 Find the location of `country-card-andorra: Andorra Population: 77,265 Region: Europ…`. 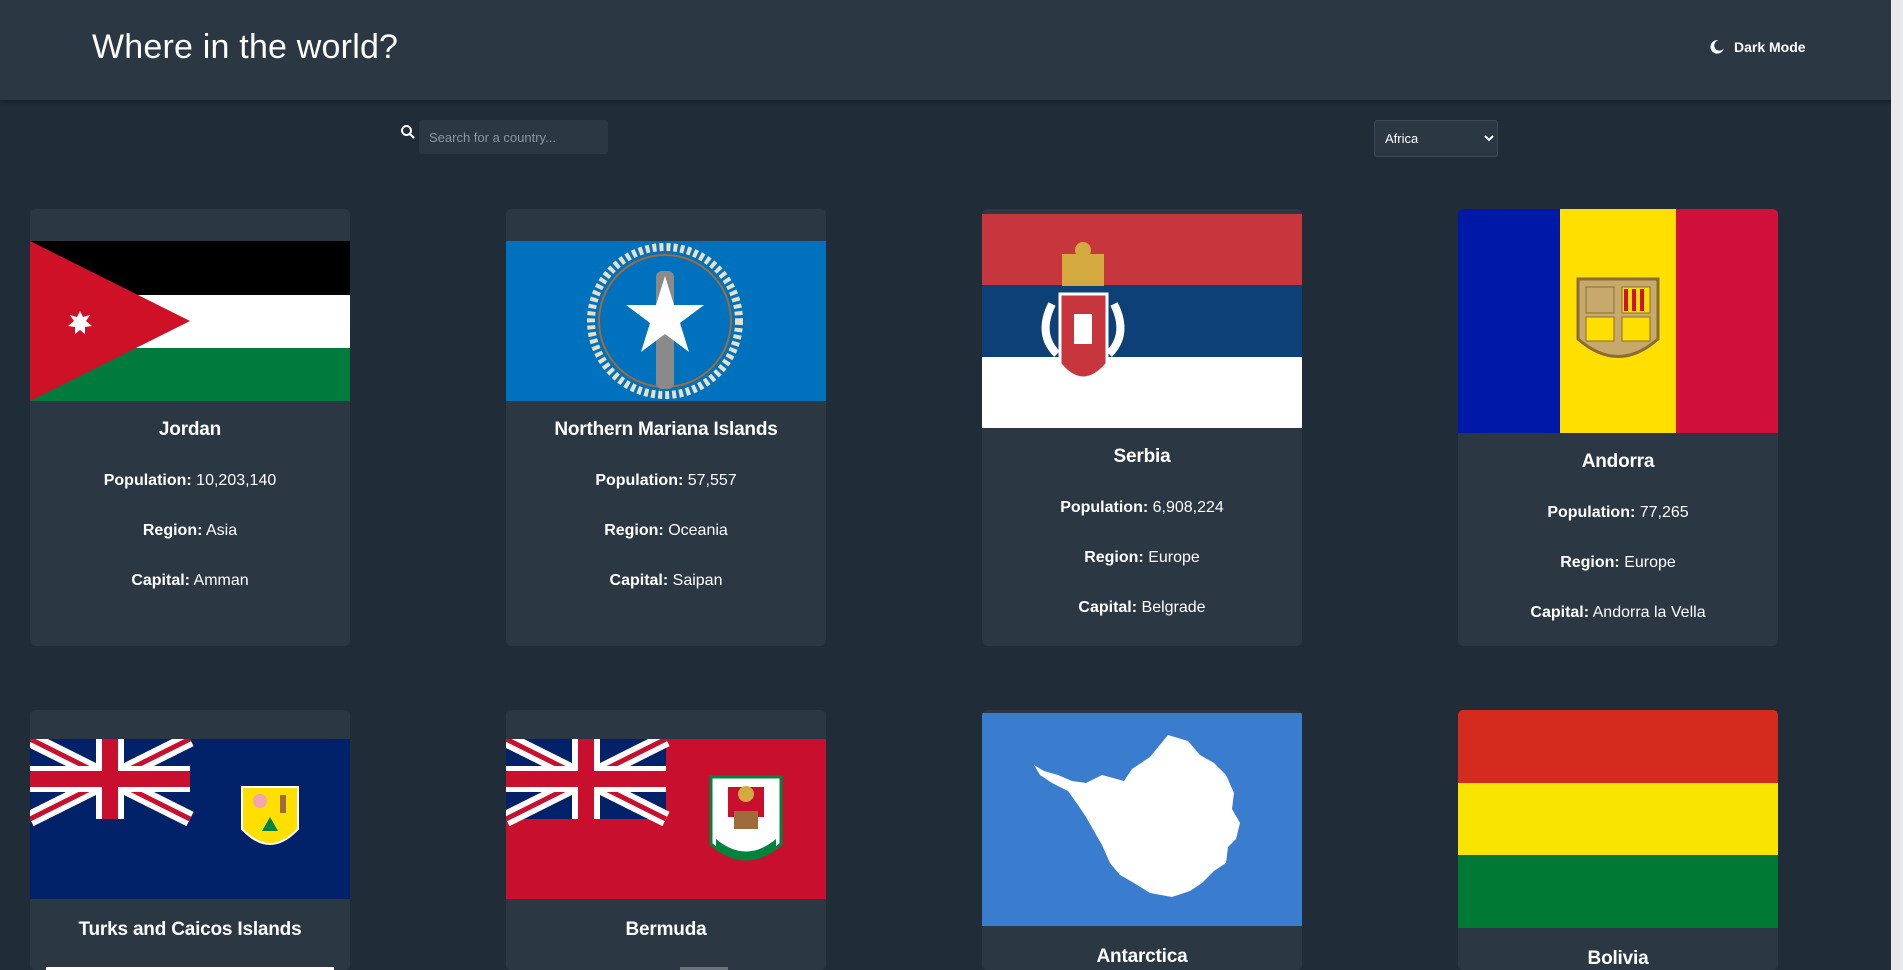

country-card-andorra: Andorra Population: 77,265 Region: Europ… is located at coordinates (1618, 427).